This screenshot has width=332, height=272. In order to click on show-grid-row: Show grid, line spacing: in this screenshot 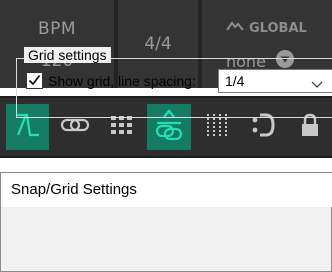, I will do `click(111, 80)`.